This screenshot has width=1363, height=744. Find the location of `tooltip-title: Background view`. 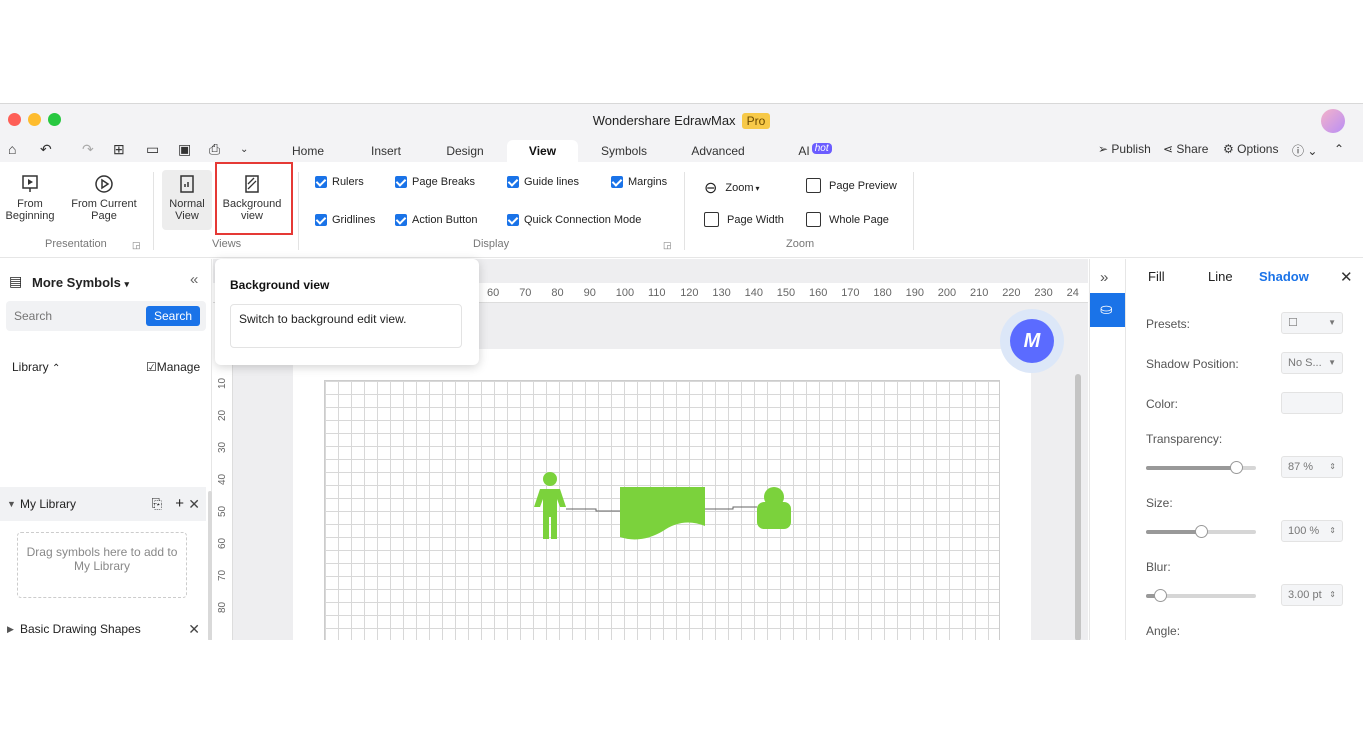

tooltip-title: Background view is located at coordinates (280, 285).